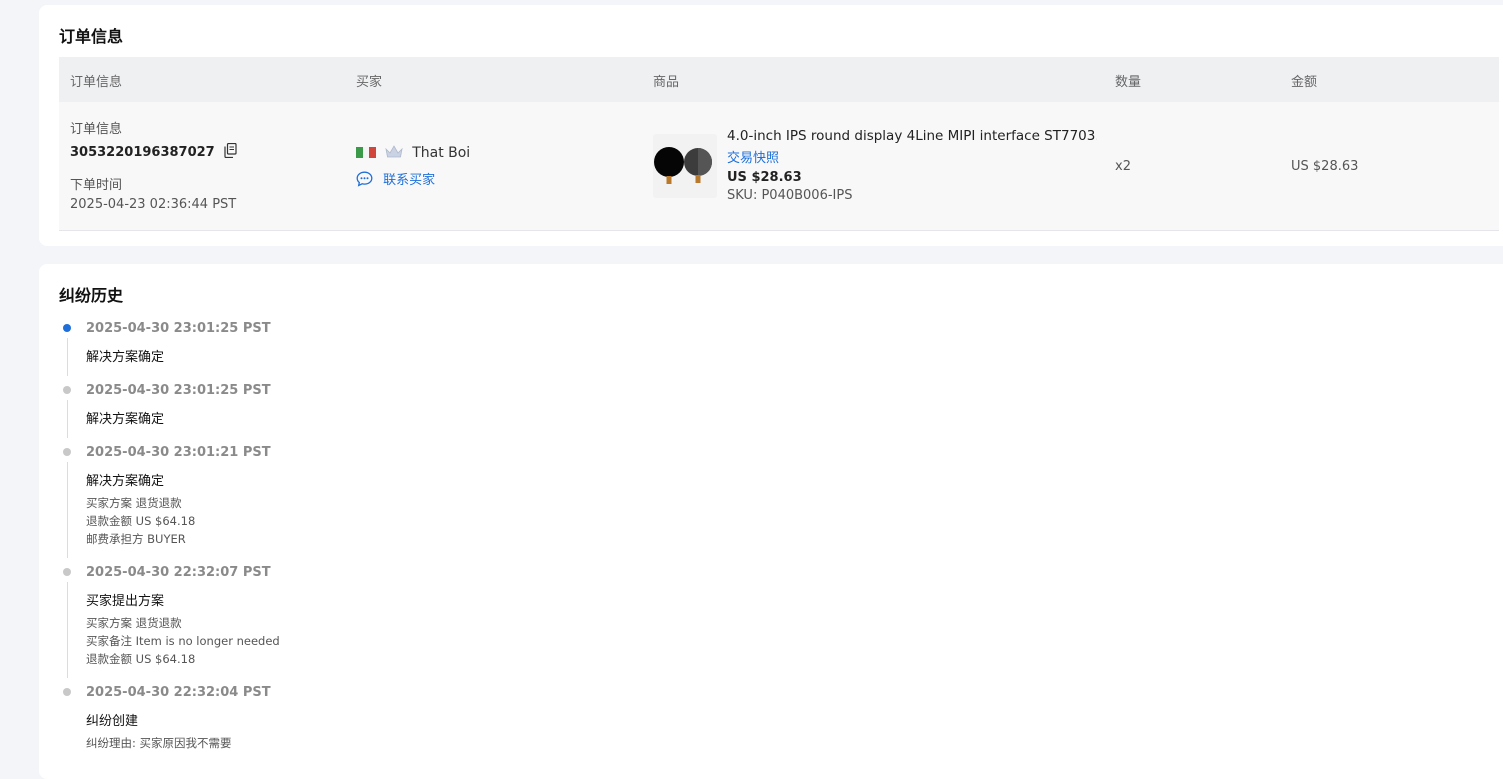 This screenshot has height=779, width=1503. Describe the element at coordinates (230, 152) in the screenshot. I see `copy-icon` at that location.